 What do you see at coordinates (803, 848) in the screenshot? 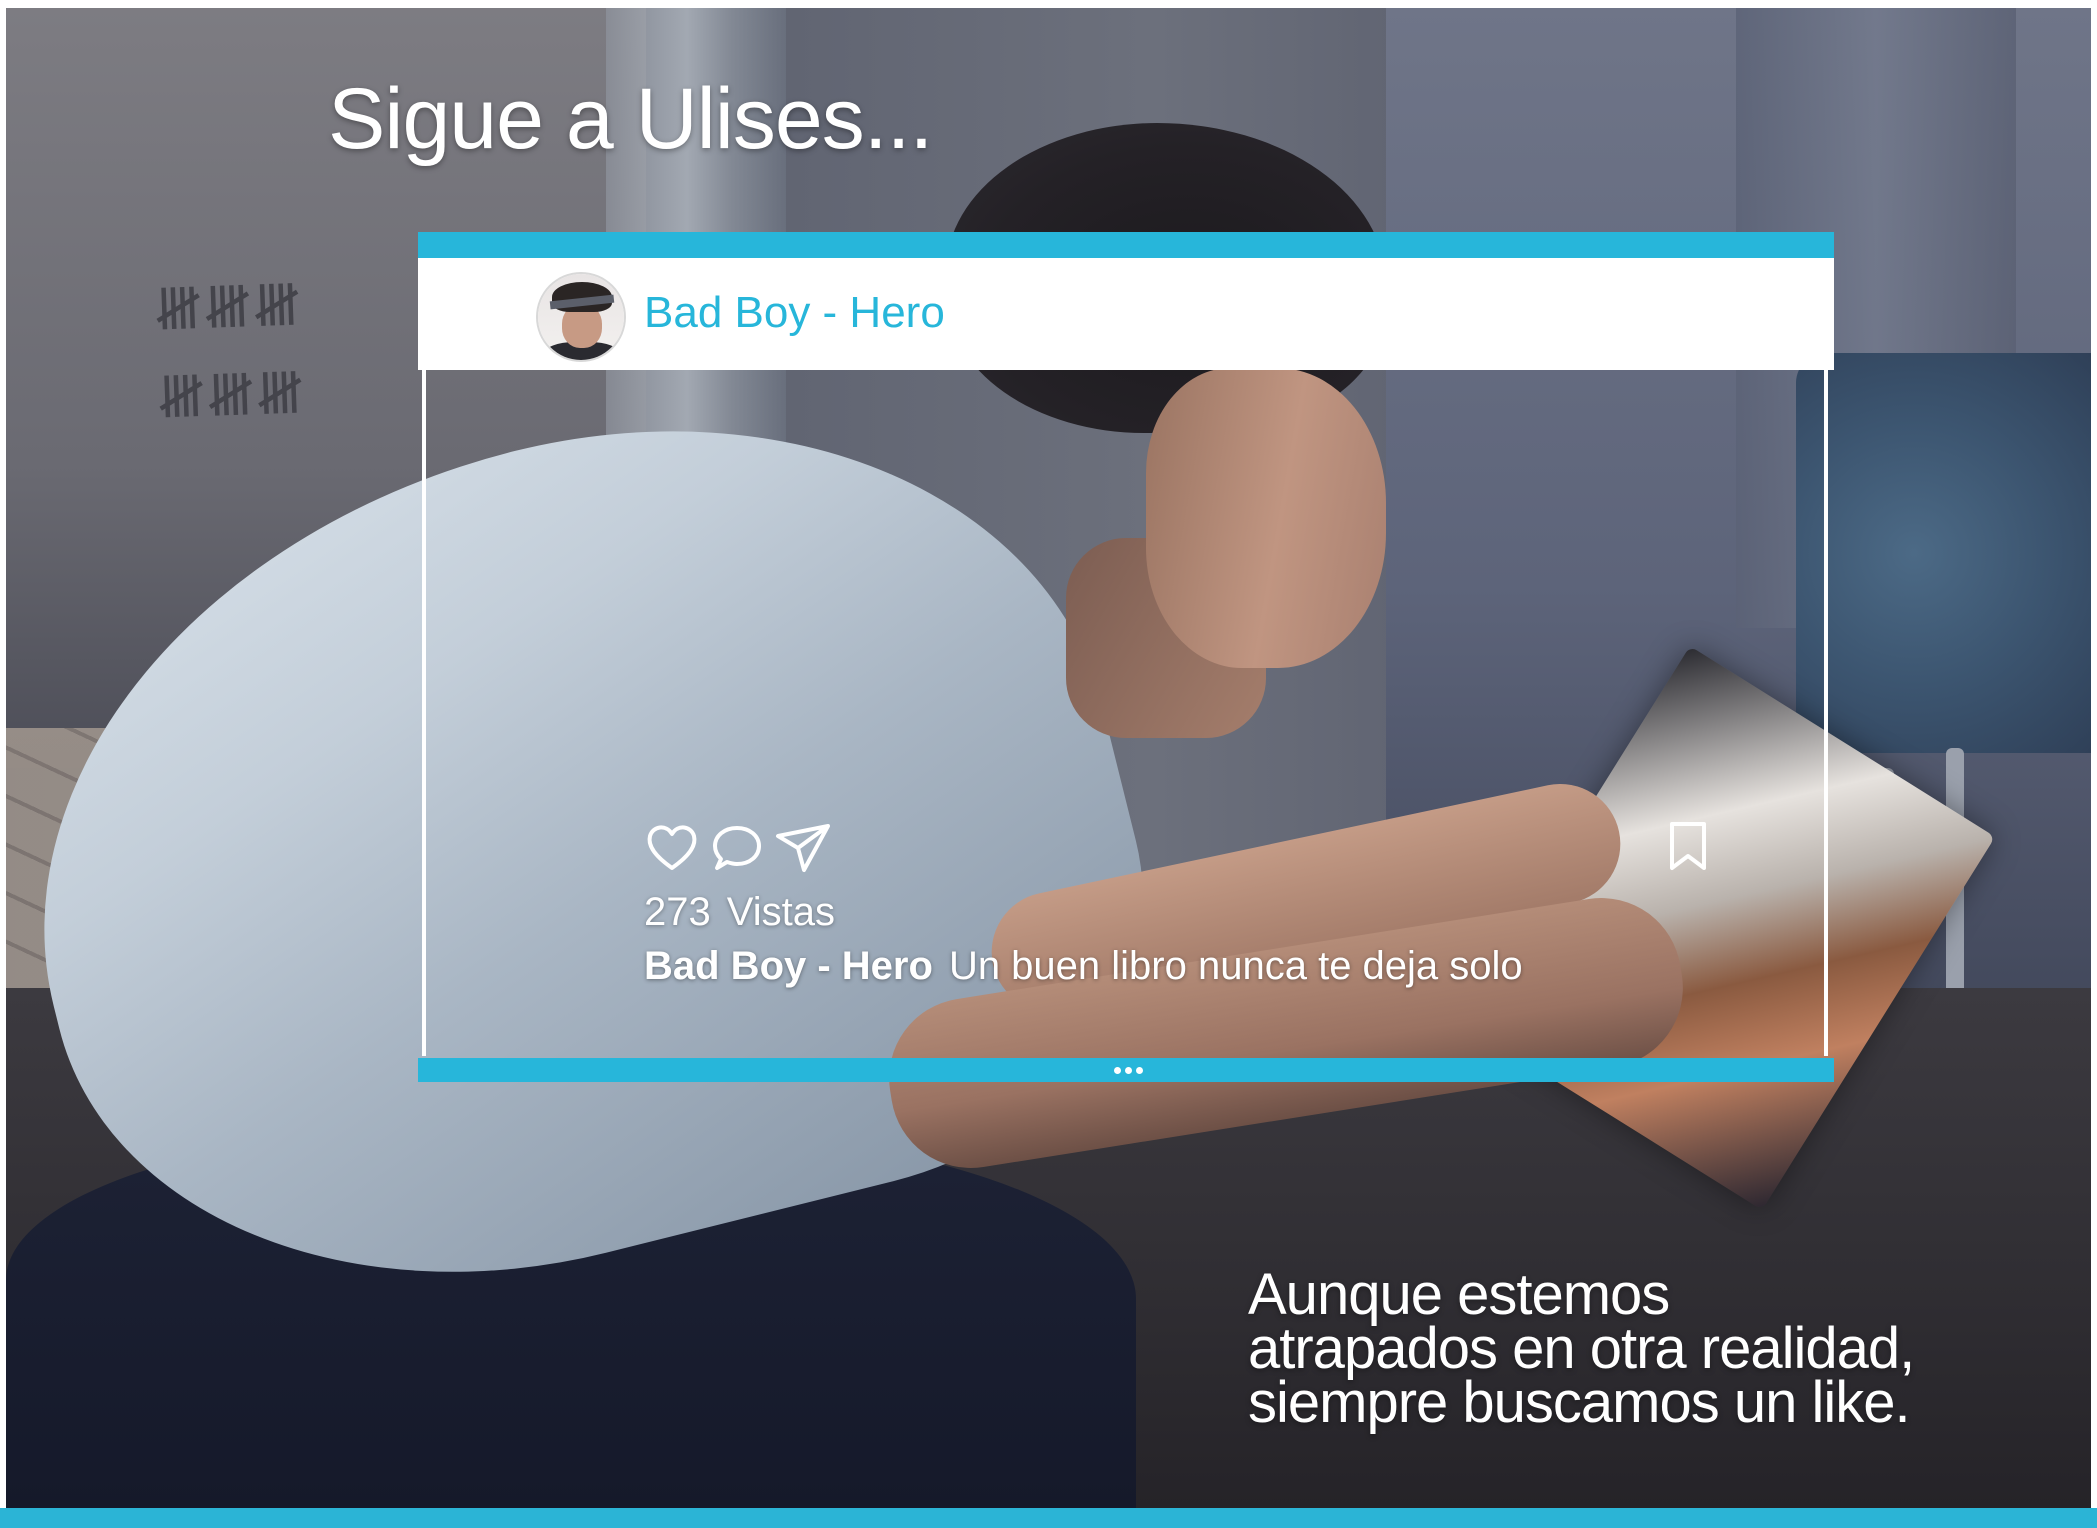
I see `paper-plane-icon` at bounding box center [803, 848].